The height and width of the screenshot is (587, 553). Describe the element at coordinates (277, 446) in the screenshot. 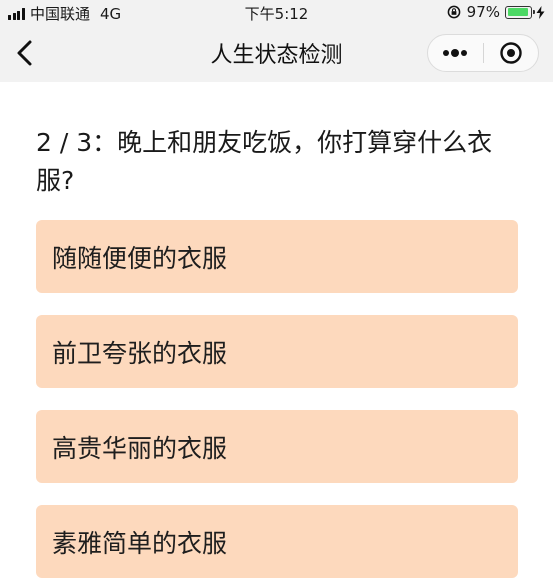

I see `answer-option-3: 高贵华丽的衣服` at that location.